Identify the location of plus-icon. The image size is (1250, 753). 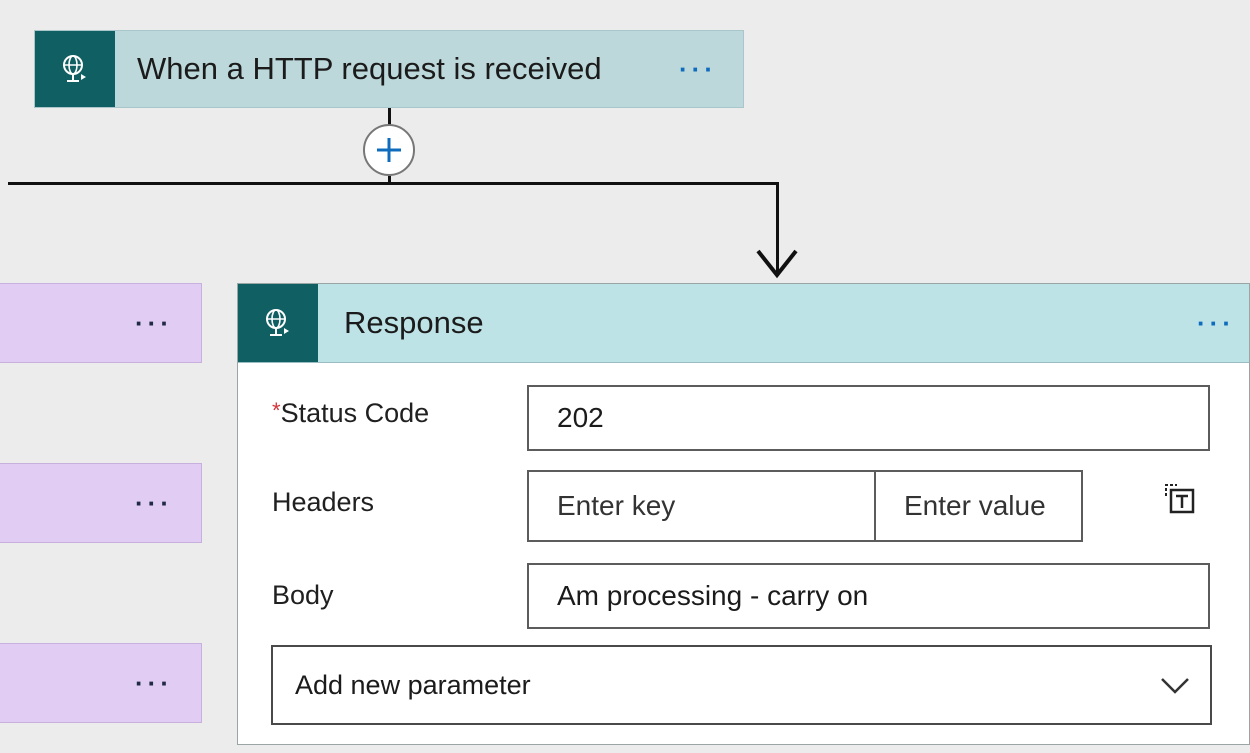
(389, 150).